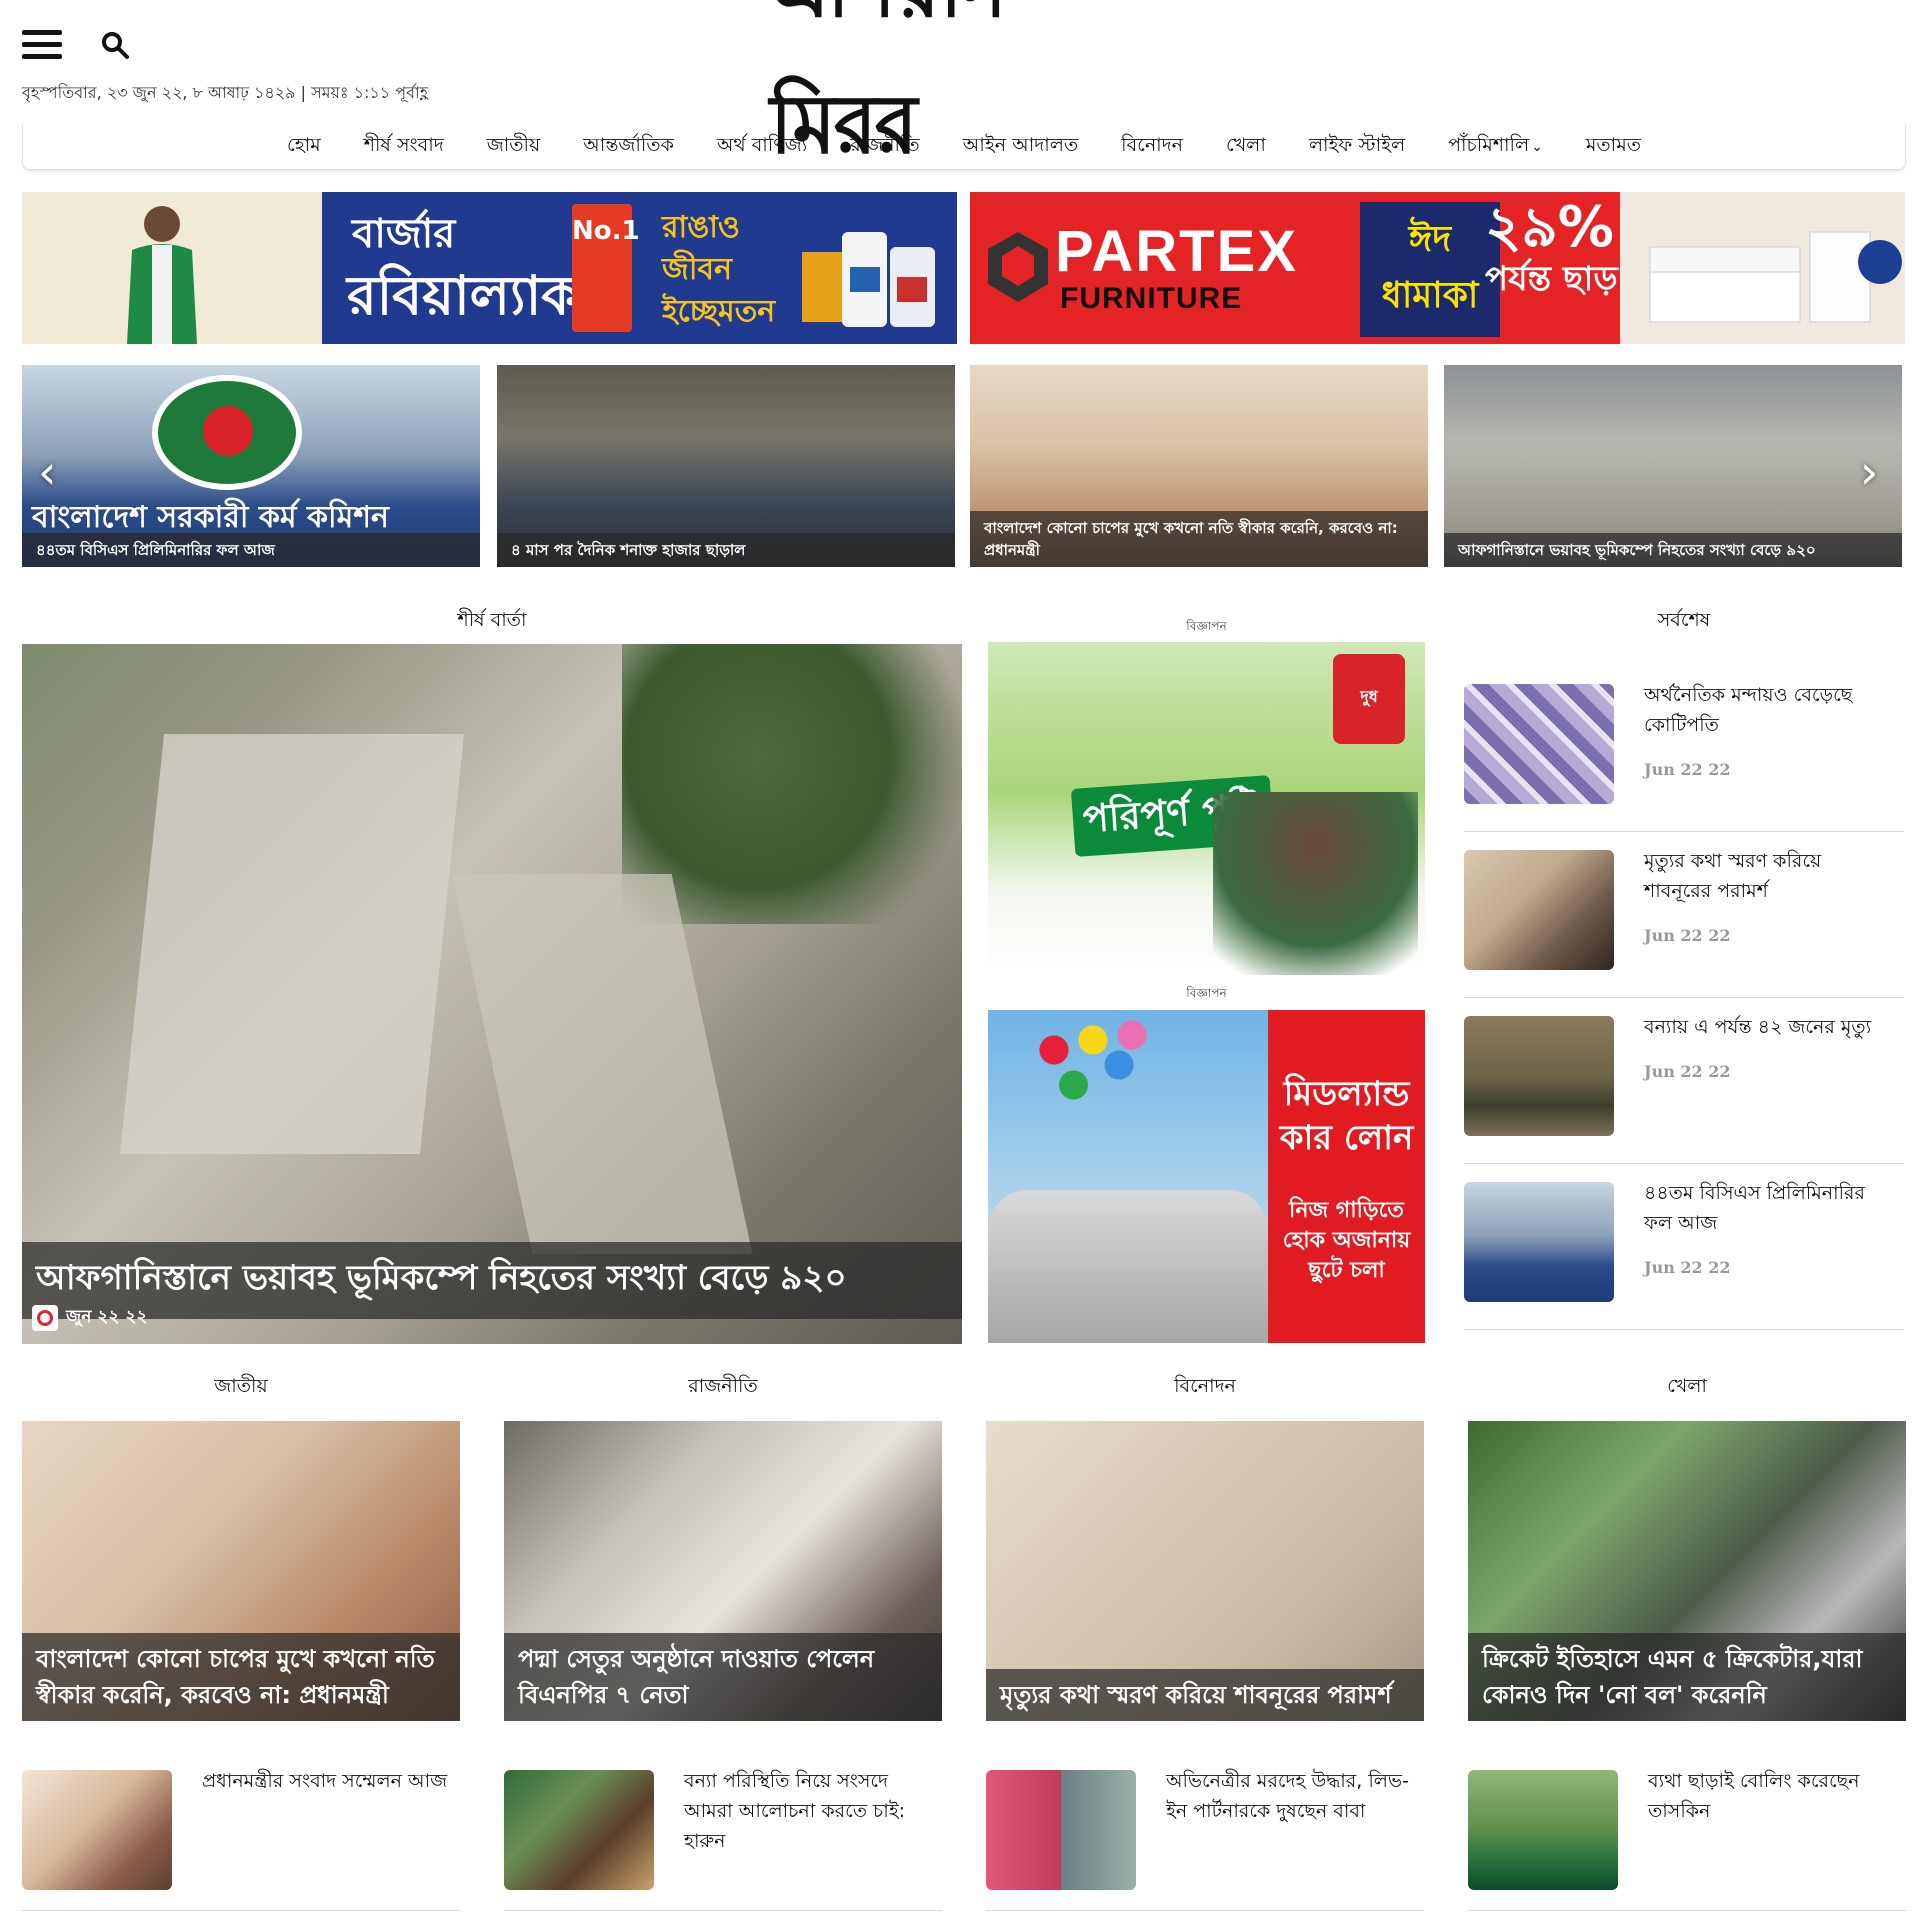 The height and width of the screenshot is (1920, 1920). I want to click on nav-entertainment: বিনোদন, so click(1152, 147).